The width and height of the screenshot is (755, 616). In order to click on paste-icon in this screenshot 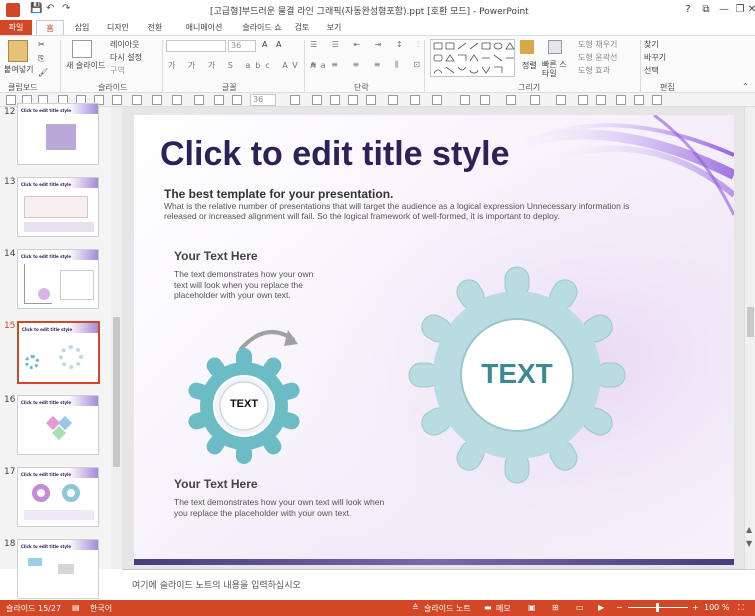, I will do `click(18, 51)`.